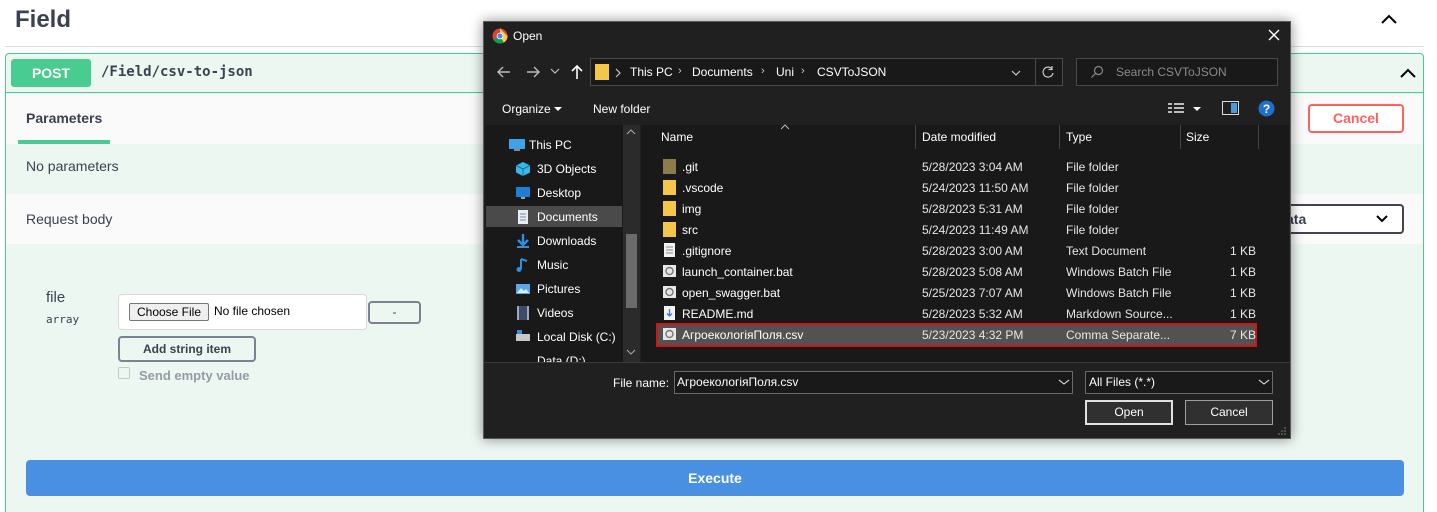 Image resolution: width=1437 pixels, height=512 pixels. Describe the element at coordinates (523, 289) in the screenshot. I see `picture-icon` at that location.